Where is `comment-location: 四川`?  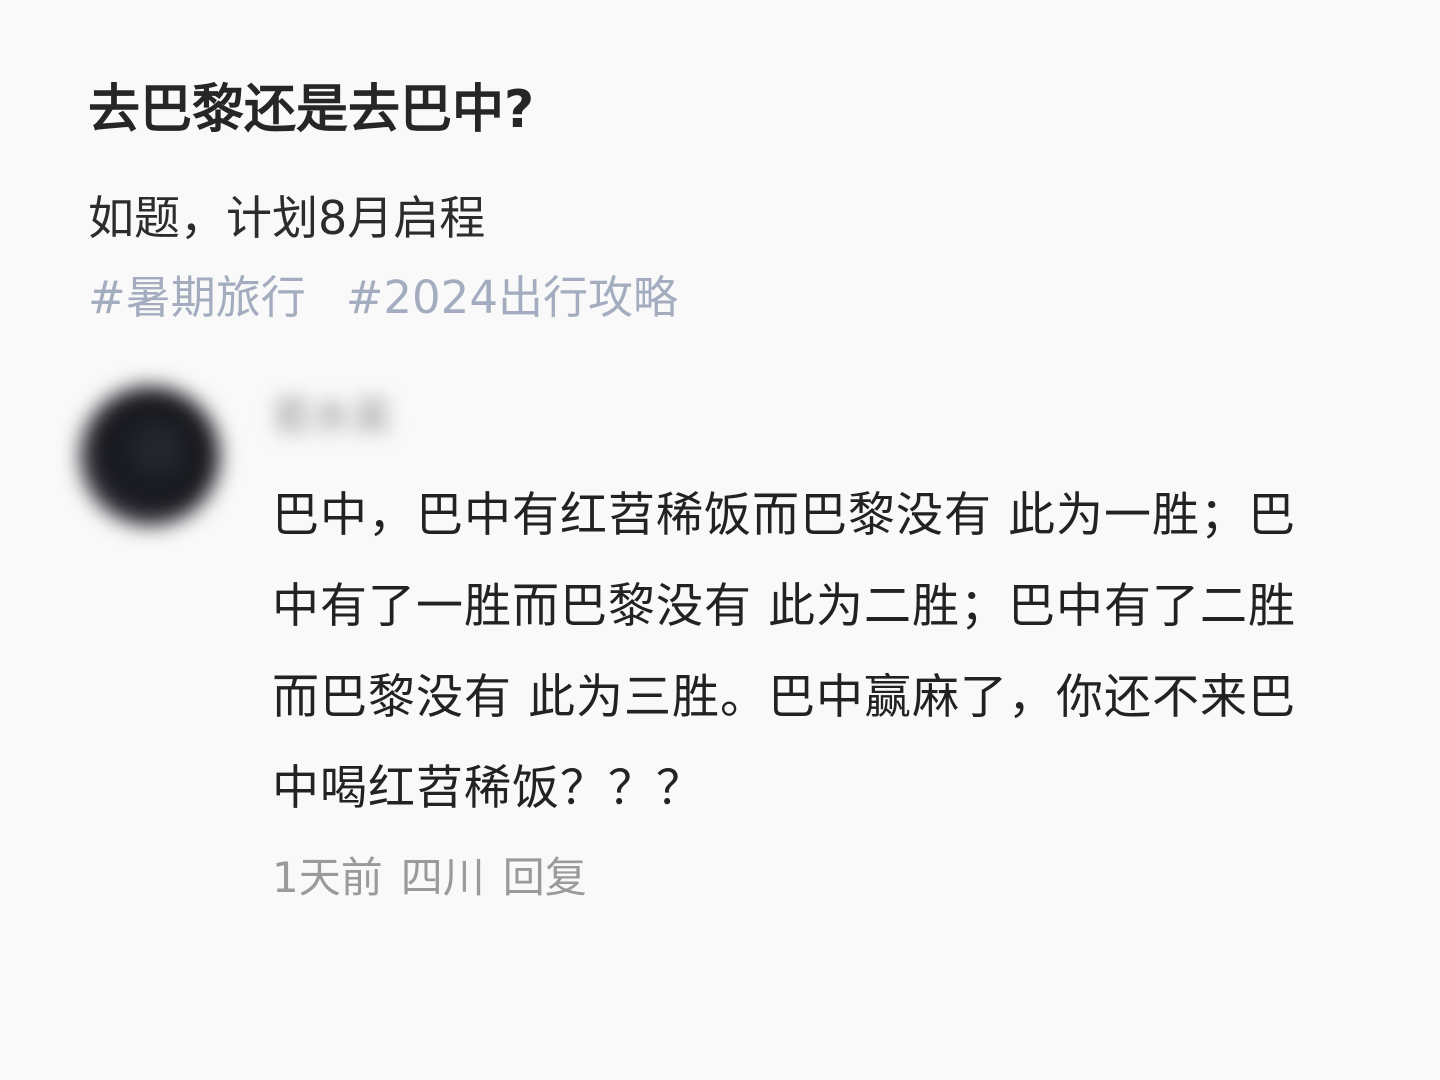
comment-location: 四川 is located at coordinates (442, 877).